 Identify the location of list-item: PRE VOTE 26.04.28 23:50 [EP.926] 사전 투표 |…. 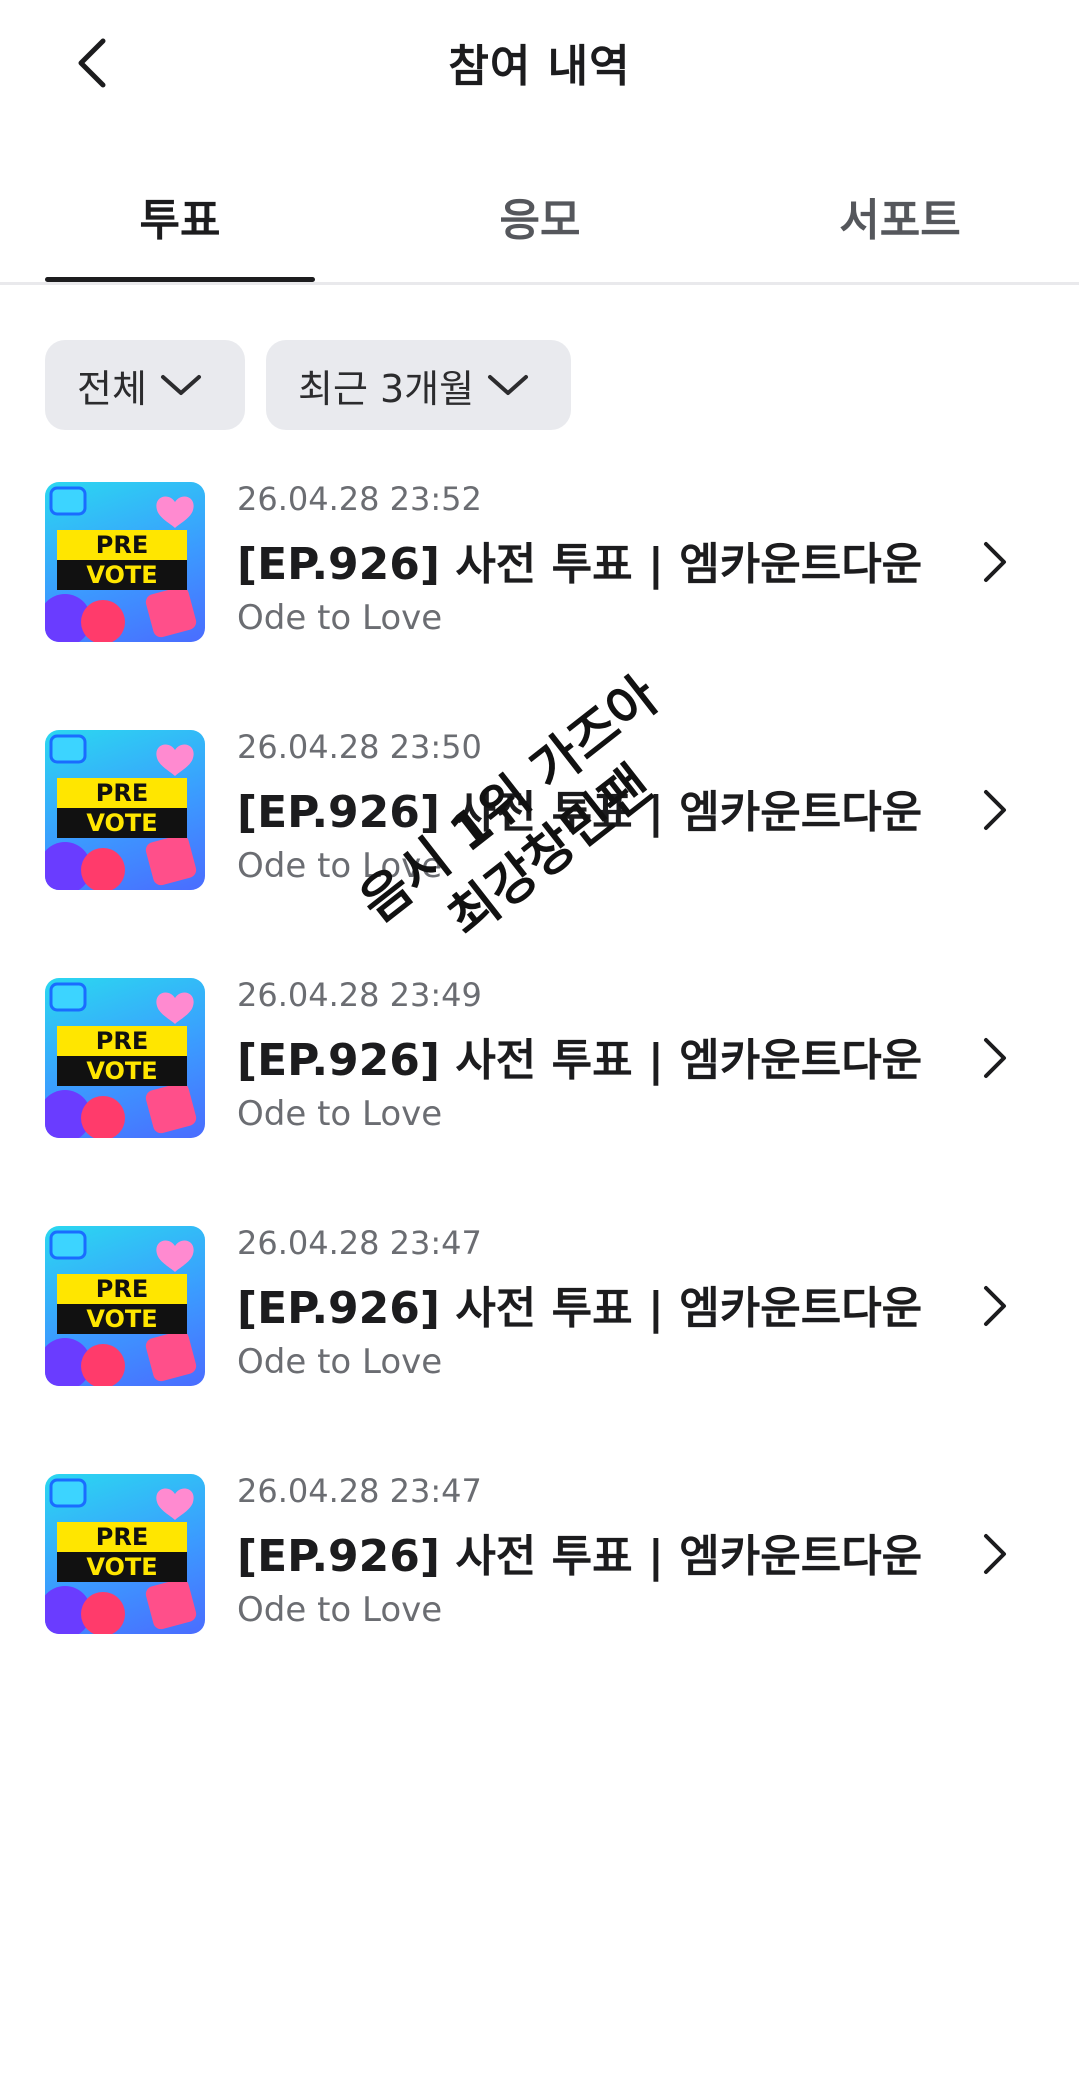
(539, 813).